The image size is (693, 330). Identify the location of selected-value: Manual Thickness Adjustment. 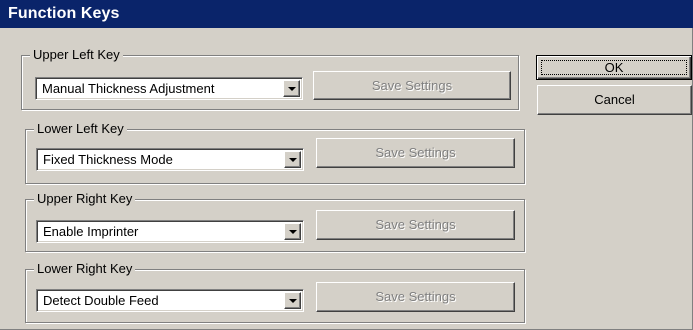
(128, 88).